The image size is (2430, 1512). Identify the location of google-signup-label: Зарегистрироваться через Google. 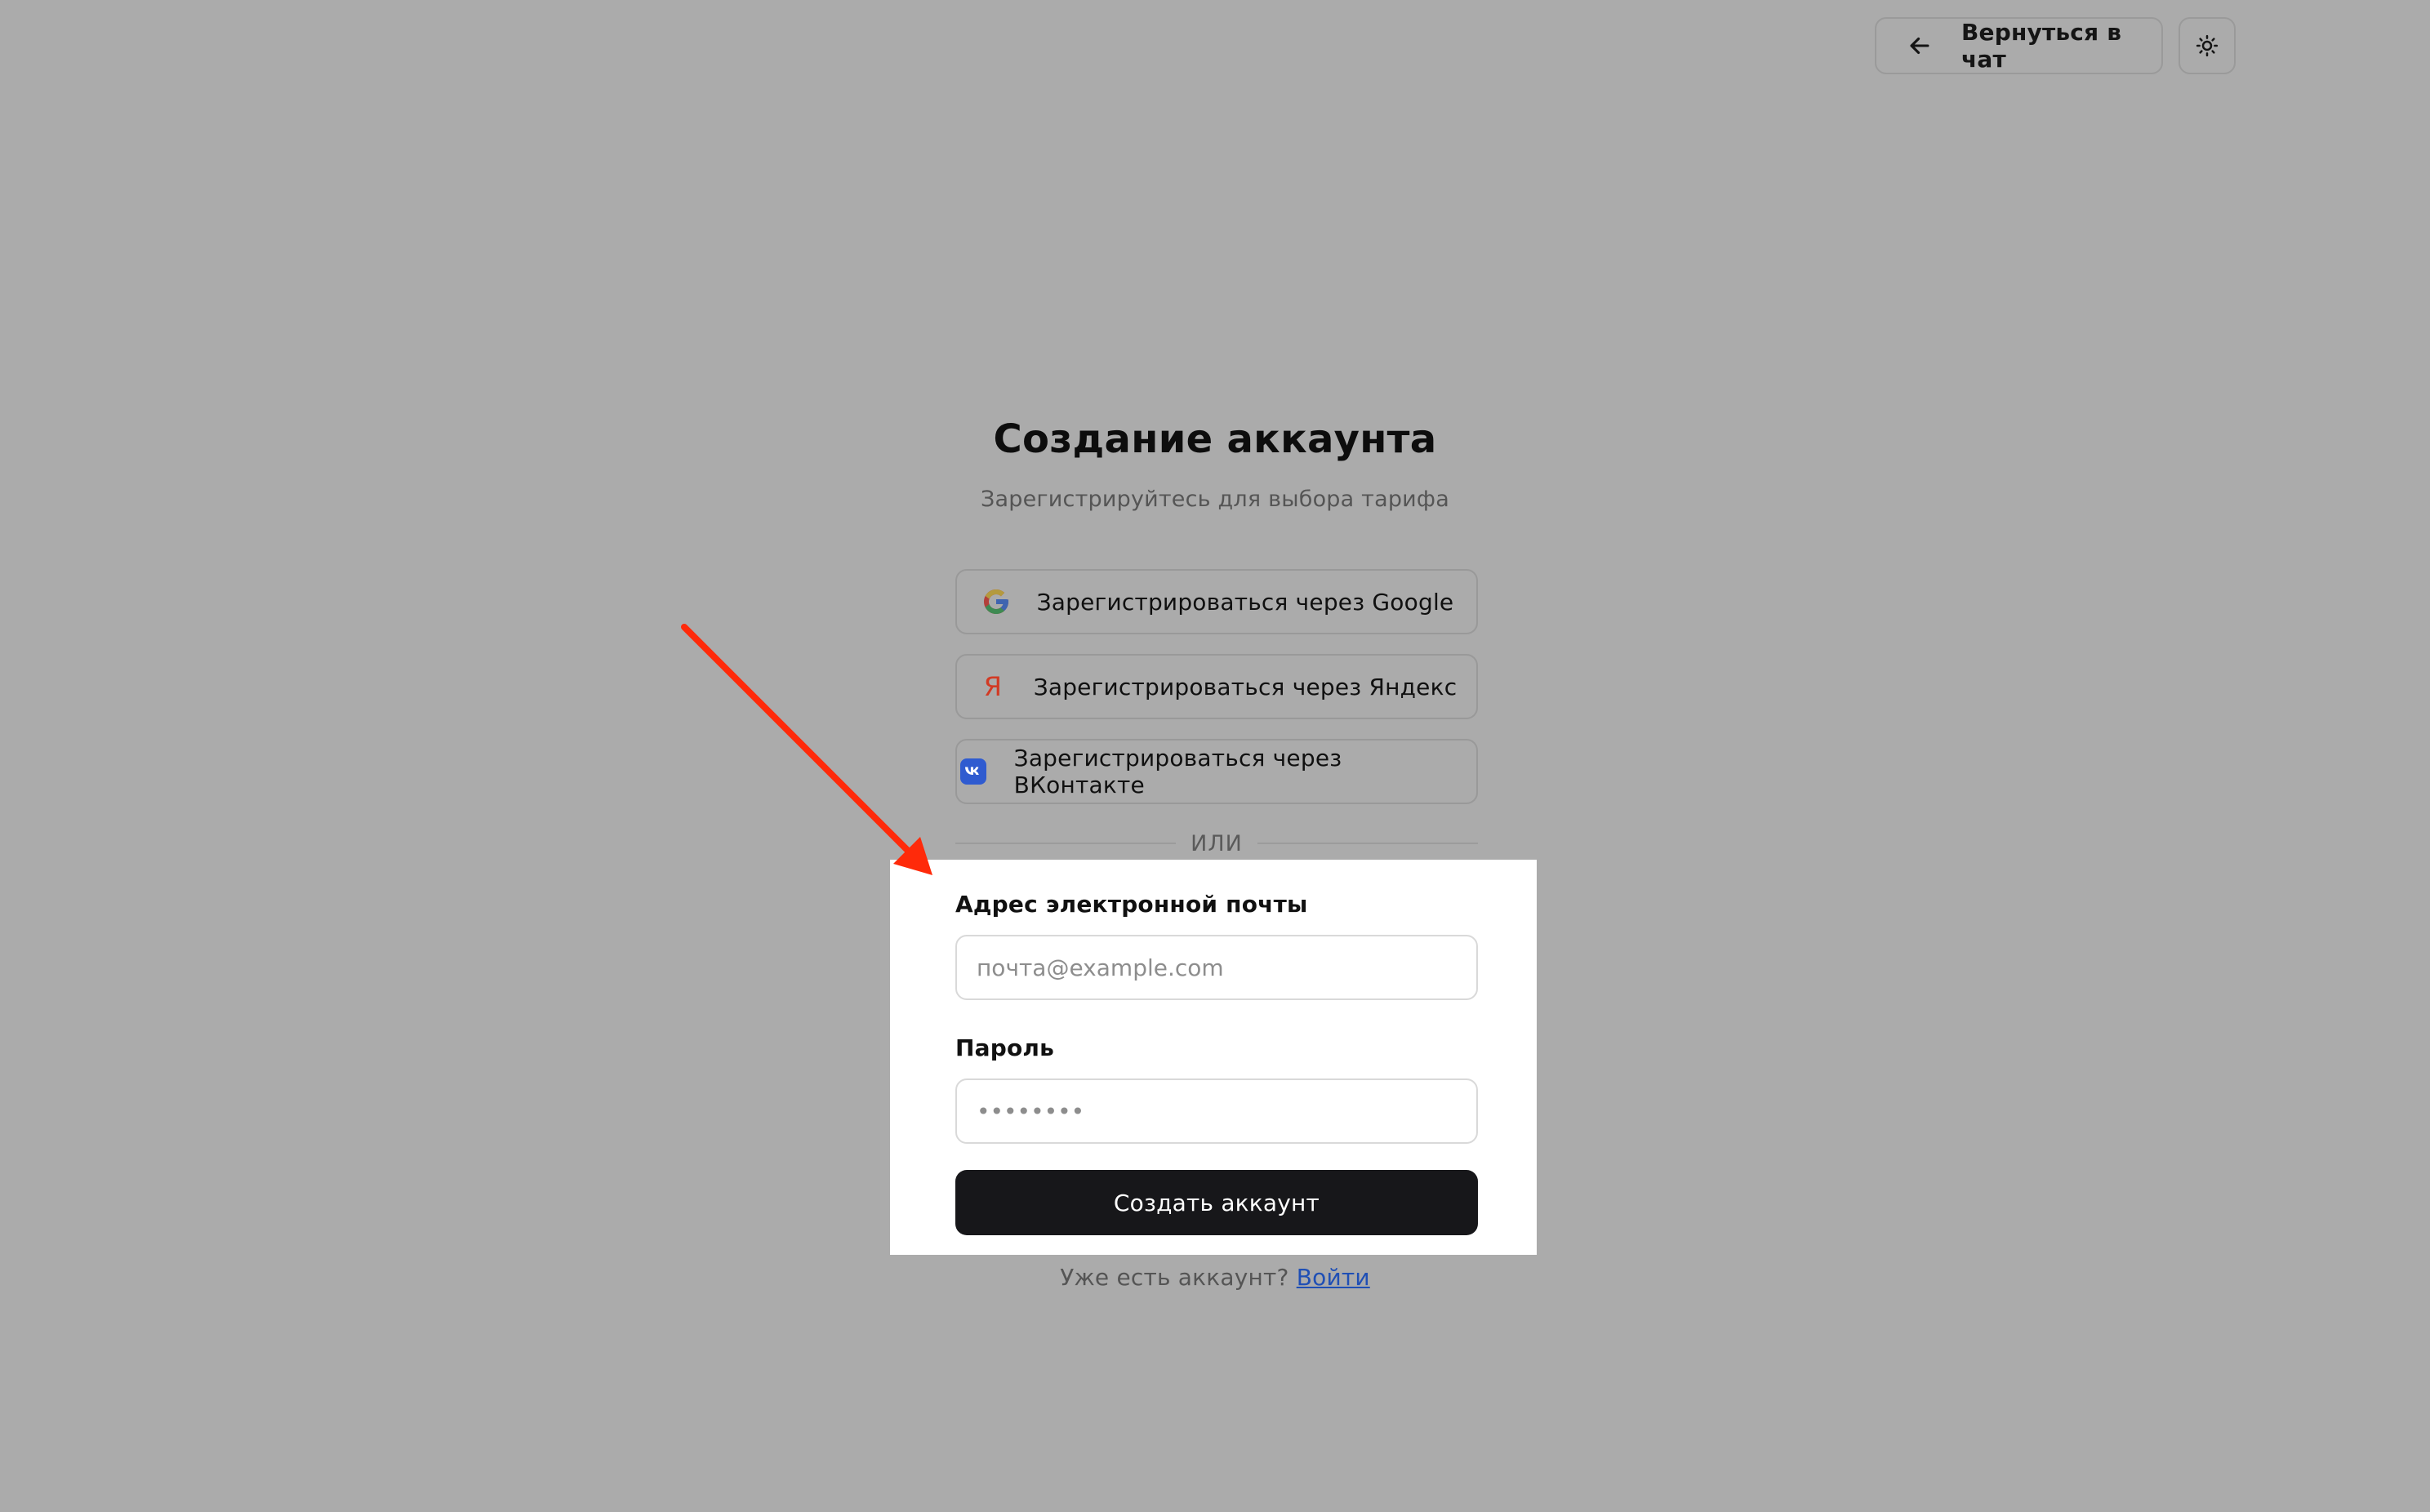
(1245, 602).